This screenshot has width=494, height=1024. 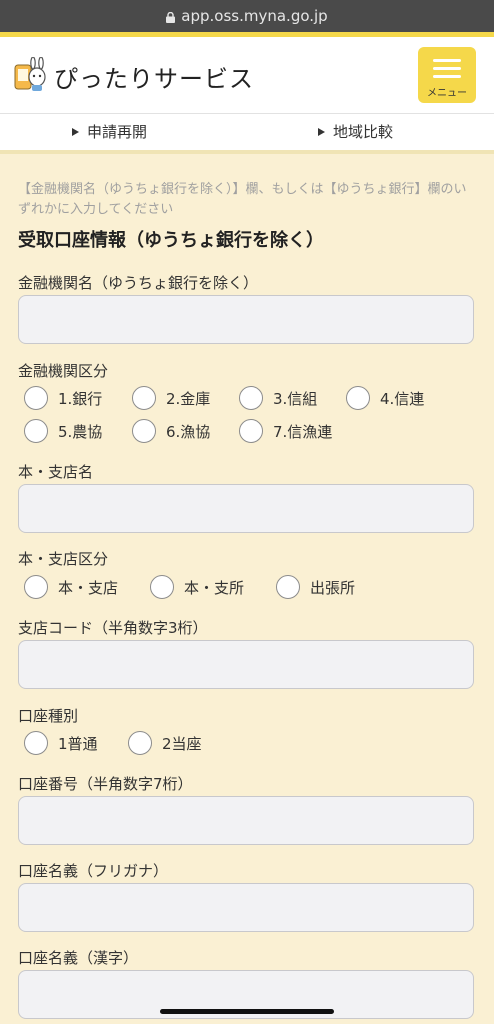 I want to click on radio-label: 本・支所, so click(x=214, y=588).